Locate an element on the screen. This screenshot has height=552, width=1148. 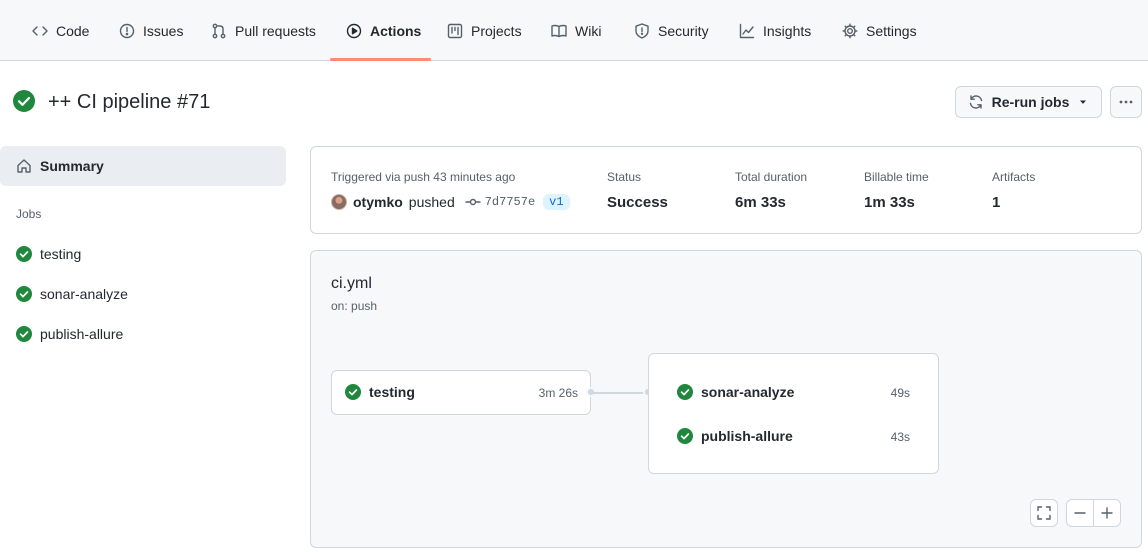
pull-request-icon is located at coordinates (219, 30).